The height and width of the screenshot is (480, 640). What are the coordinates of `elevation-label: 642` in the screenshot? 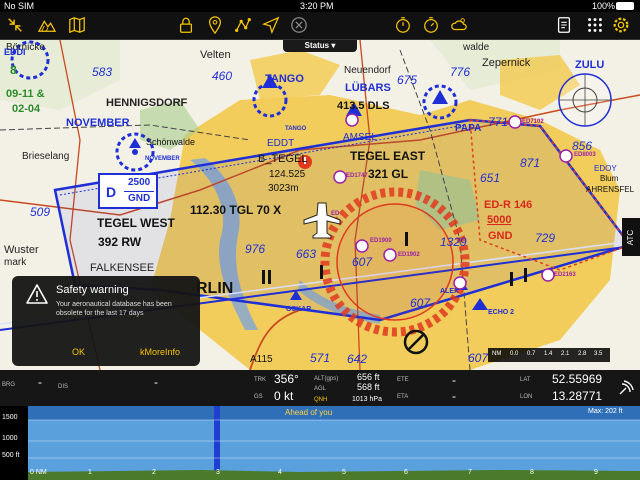 It's located at (357, 359).